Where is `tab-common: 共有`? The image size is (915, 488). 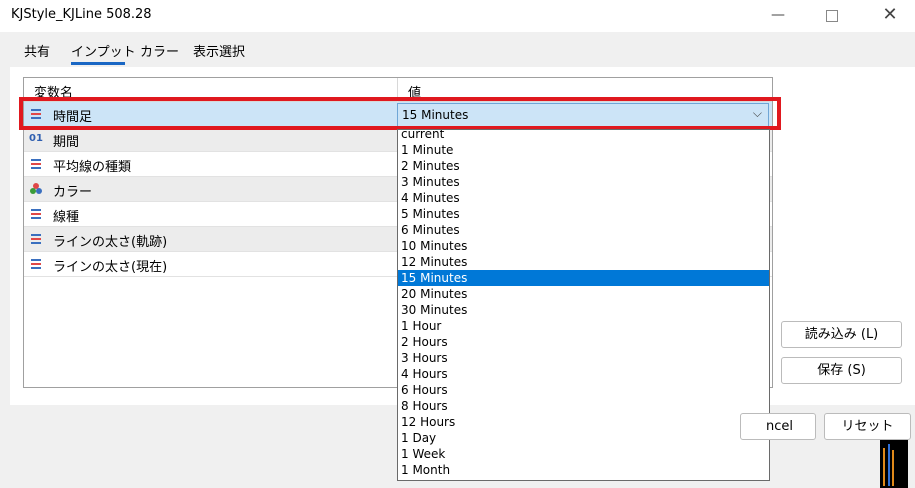 tab-common: 共有 is located at coordinates (37, 50).